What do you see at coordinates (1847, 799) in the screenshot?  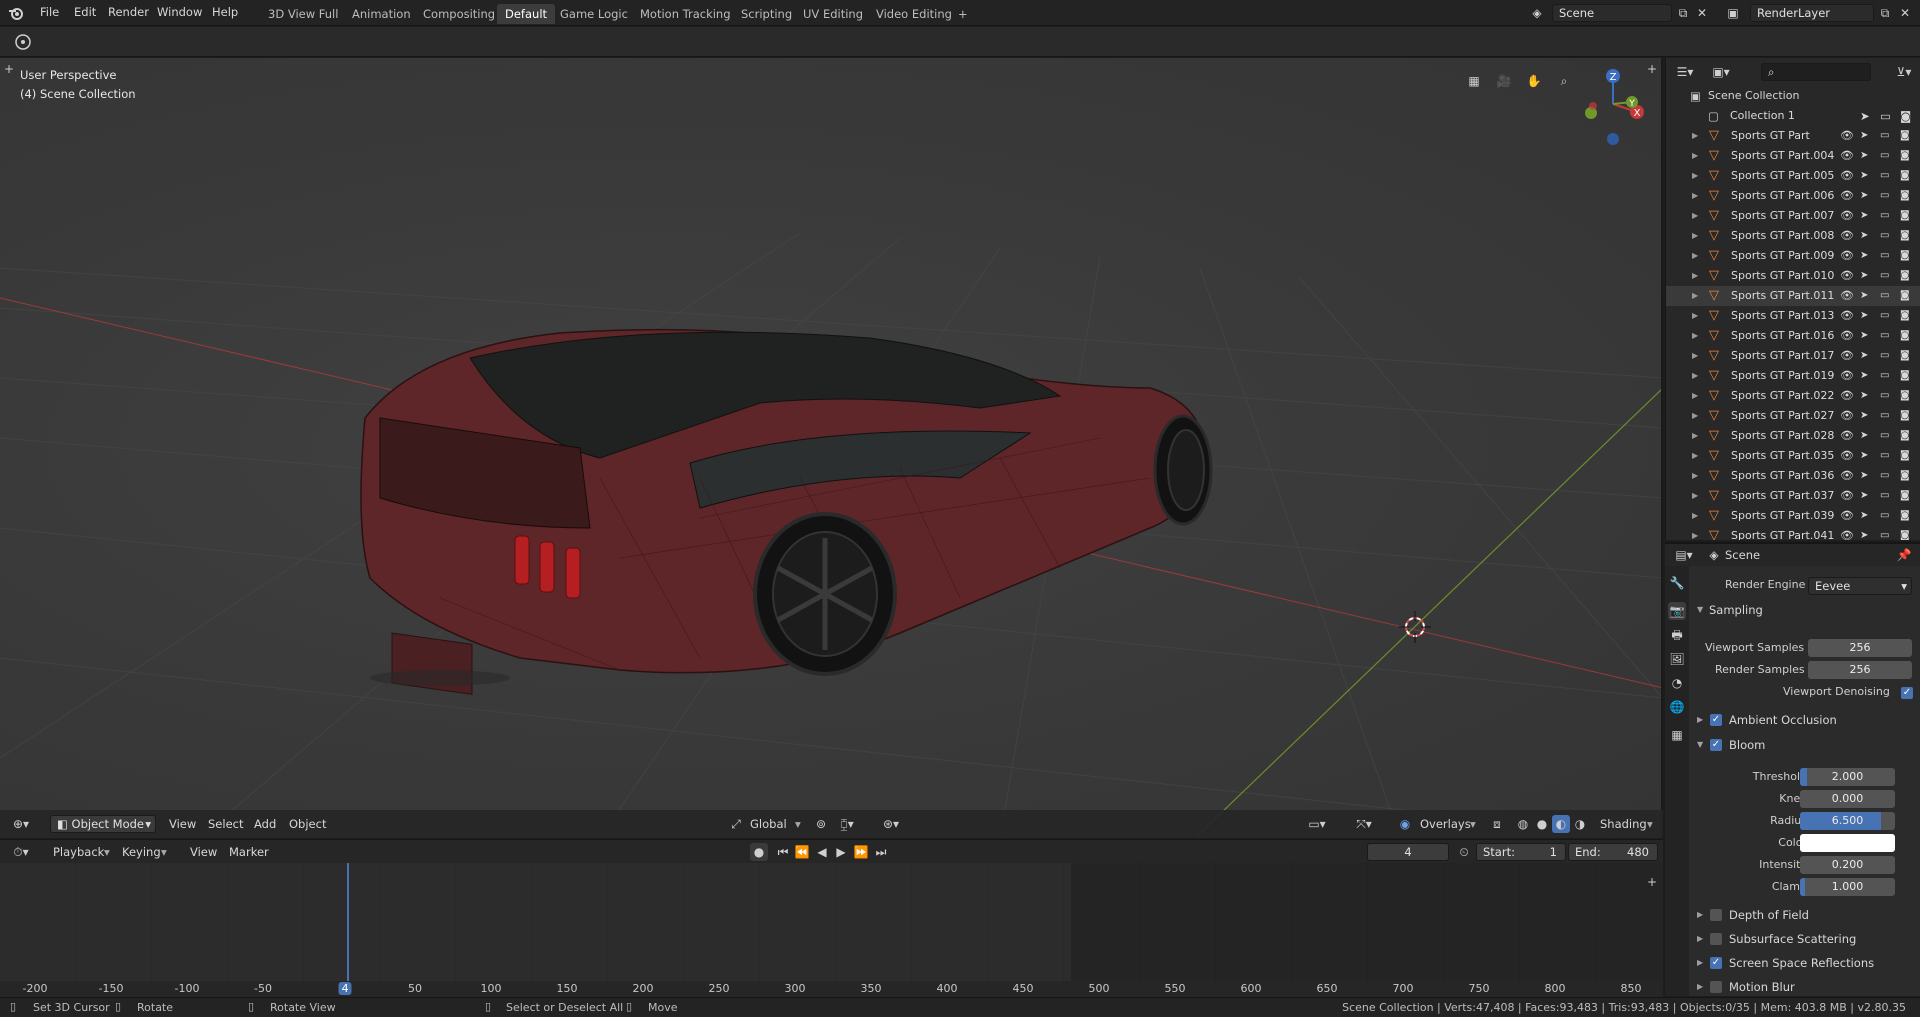 I see `knee-slider: 0.000` at bounding box center [1847, 799].